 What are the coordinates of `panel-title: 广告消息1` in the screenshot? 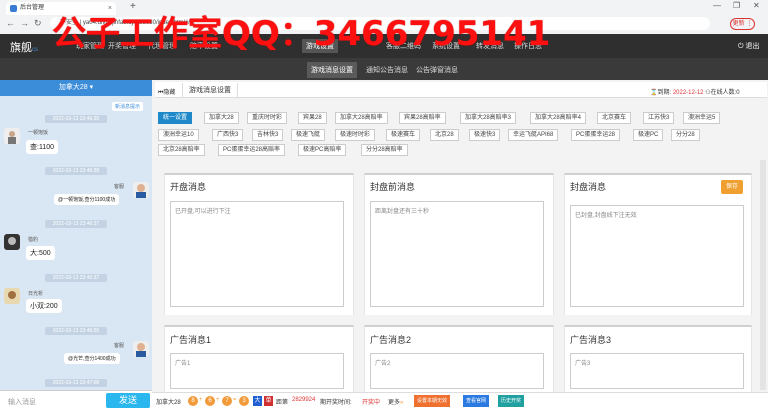 It's located at (191, 340).